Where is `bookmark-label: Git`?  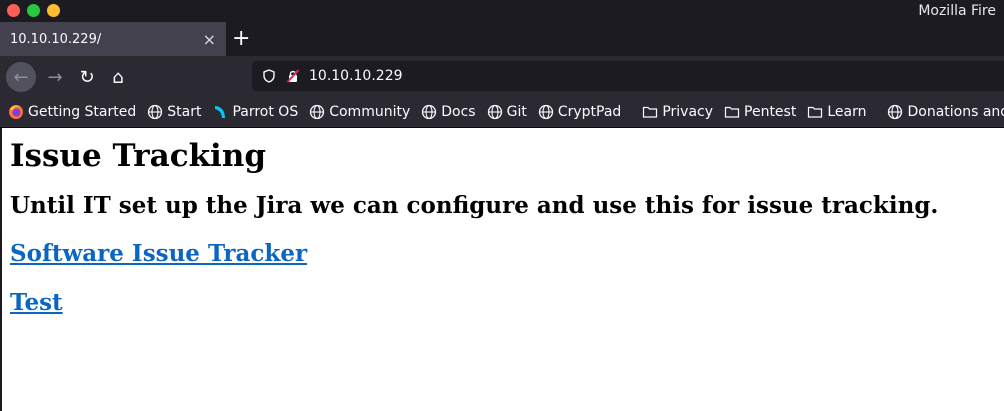 bookmark-label: Git is located at coordinates (516, 111).